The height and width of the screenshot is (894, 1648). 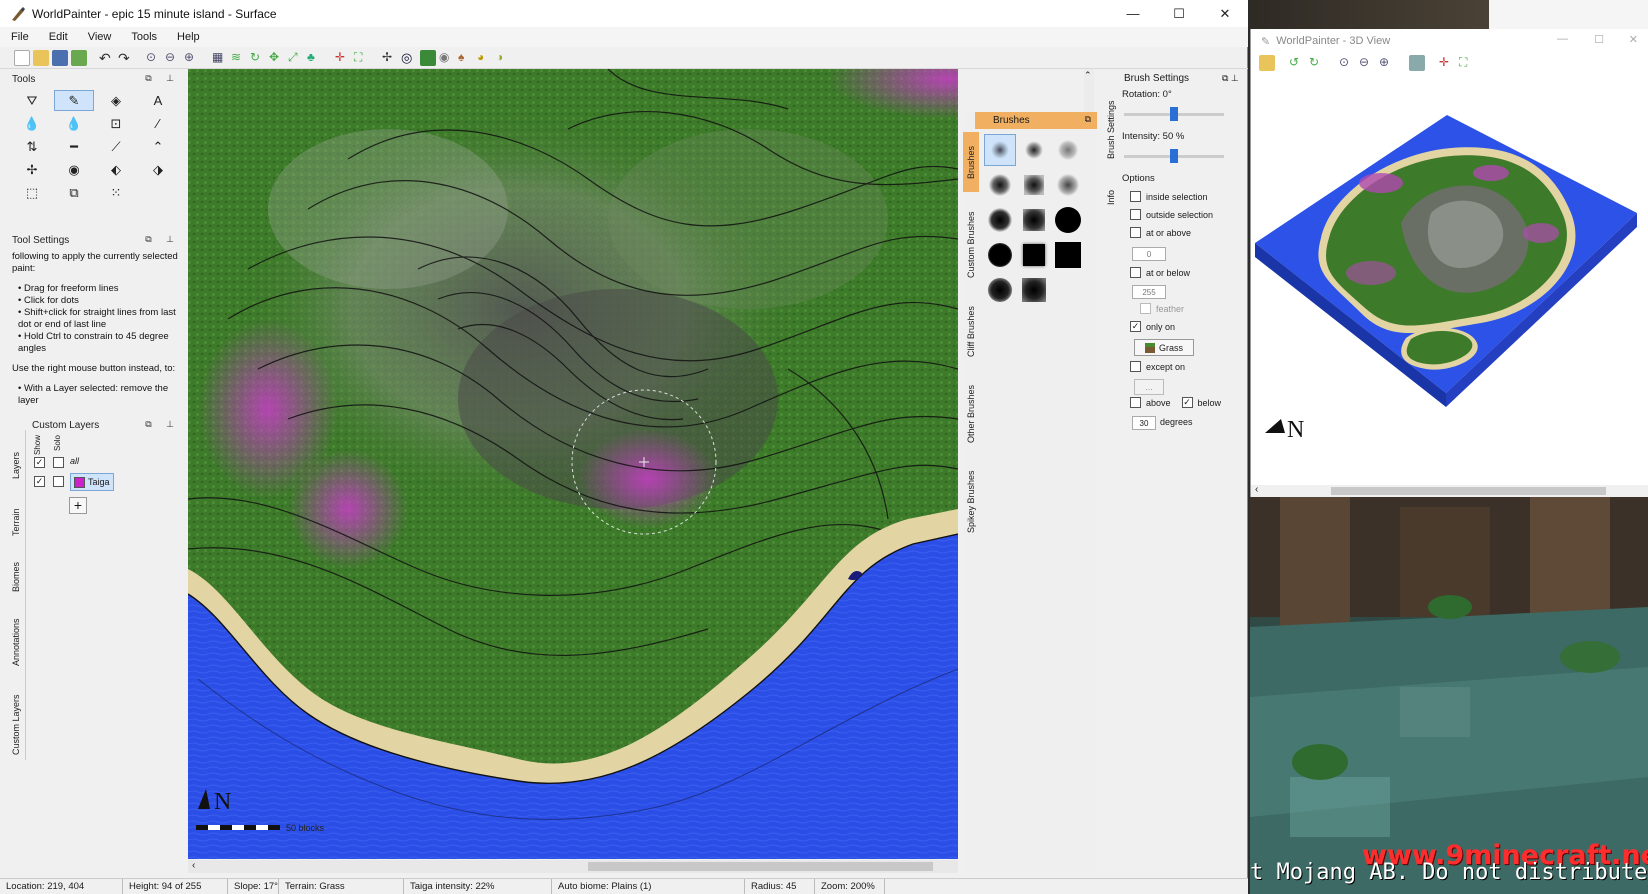 What do you see at coordinates (1174, 156) in the screenshot?
I see `intensity-slider-thumb` at bounding box center [1174, 156].